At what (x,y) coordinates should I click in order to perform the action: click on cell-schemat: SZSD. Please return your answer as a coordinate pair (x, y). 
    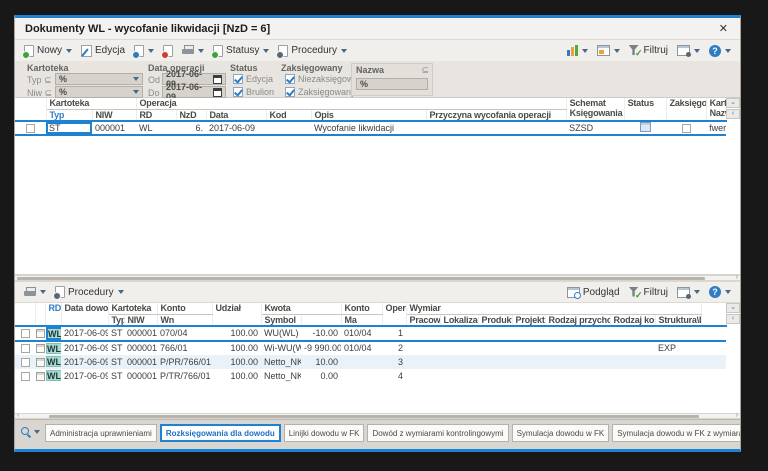
    Looking at the image, I should click on (595, 127).